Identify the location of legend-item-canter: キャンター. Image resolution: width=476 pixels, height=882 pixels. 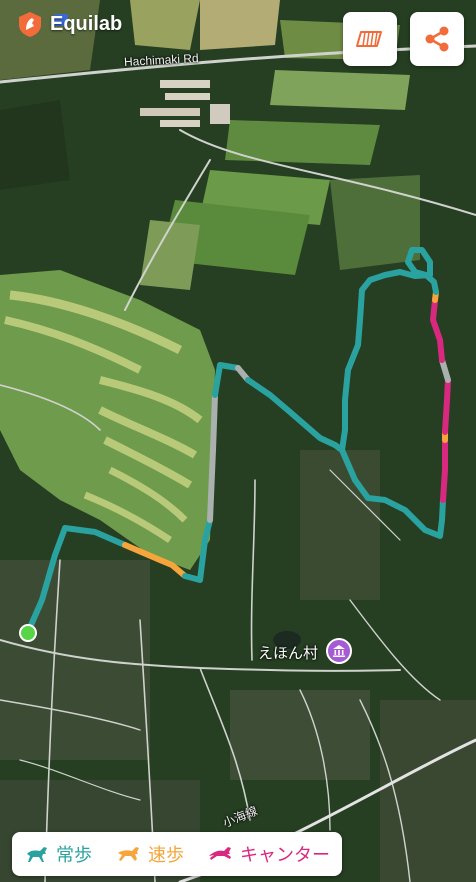
(269, 854).